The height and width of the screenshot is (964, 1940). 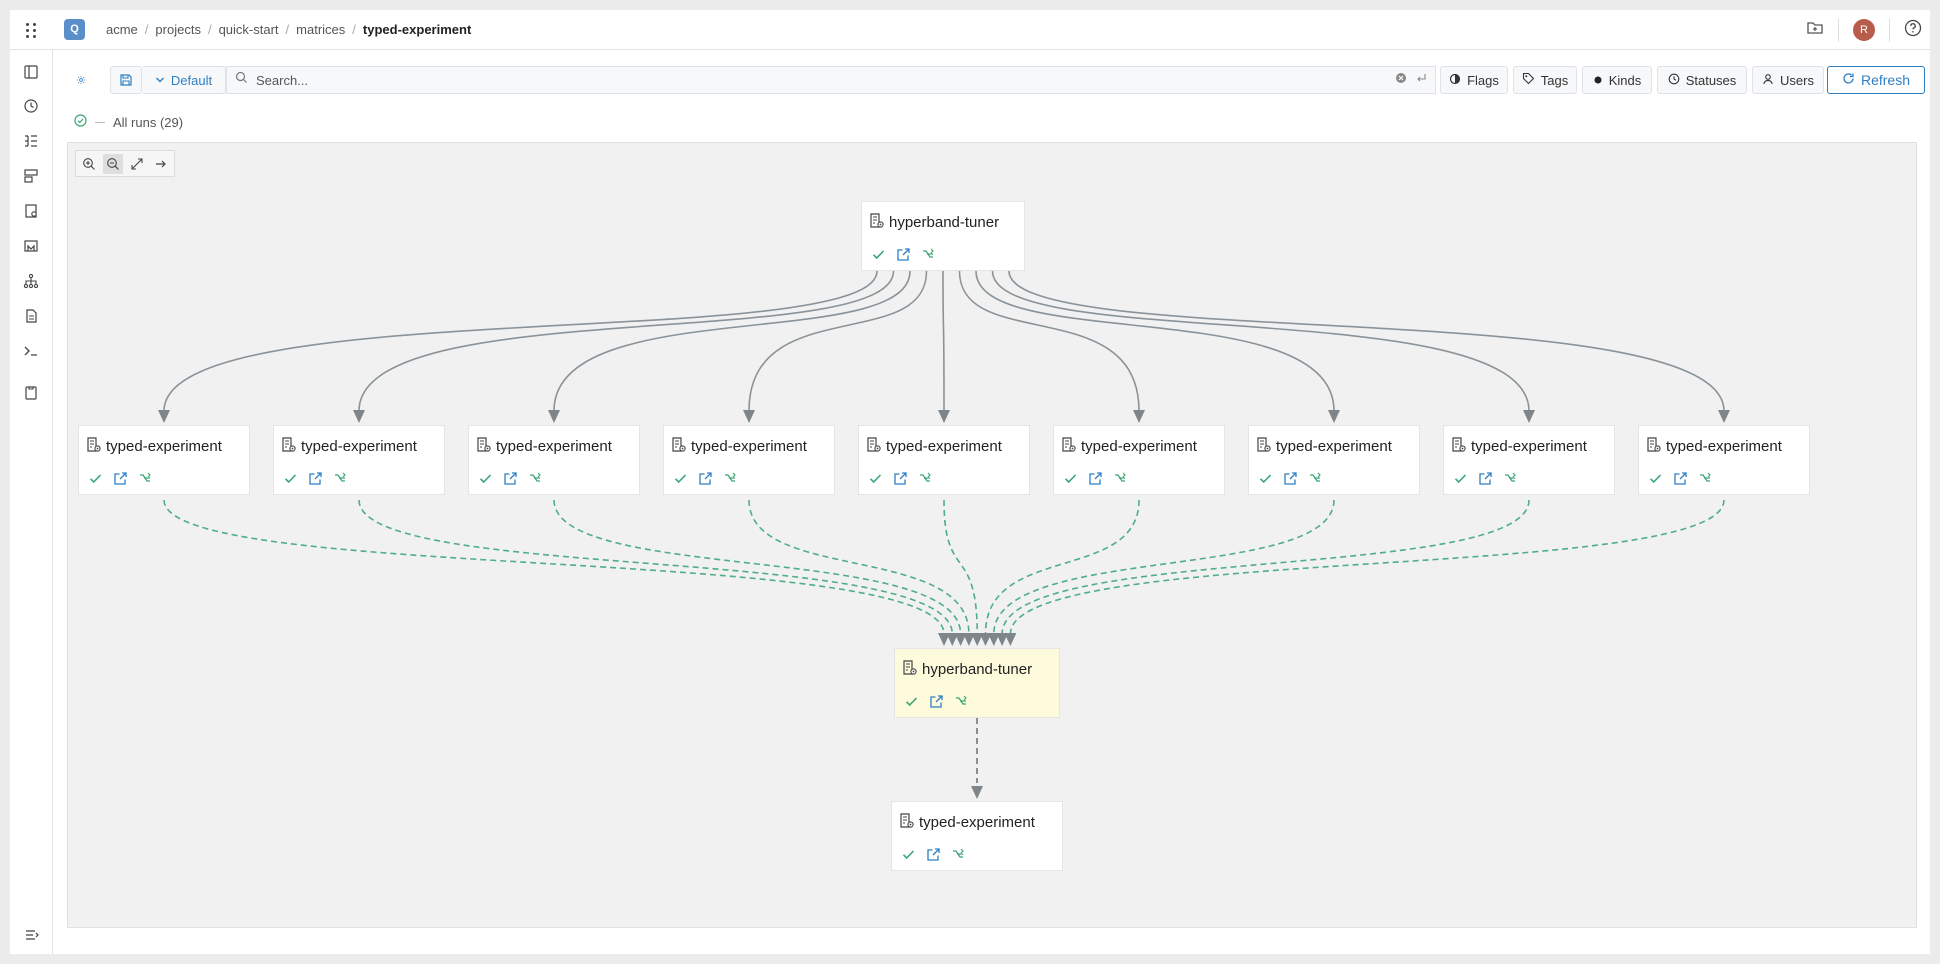 I want to click on breadcrumb-projects: projects, so click(x=178, y=29).